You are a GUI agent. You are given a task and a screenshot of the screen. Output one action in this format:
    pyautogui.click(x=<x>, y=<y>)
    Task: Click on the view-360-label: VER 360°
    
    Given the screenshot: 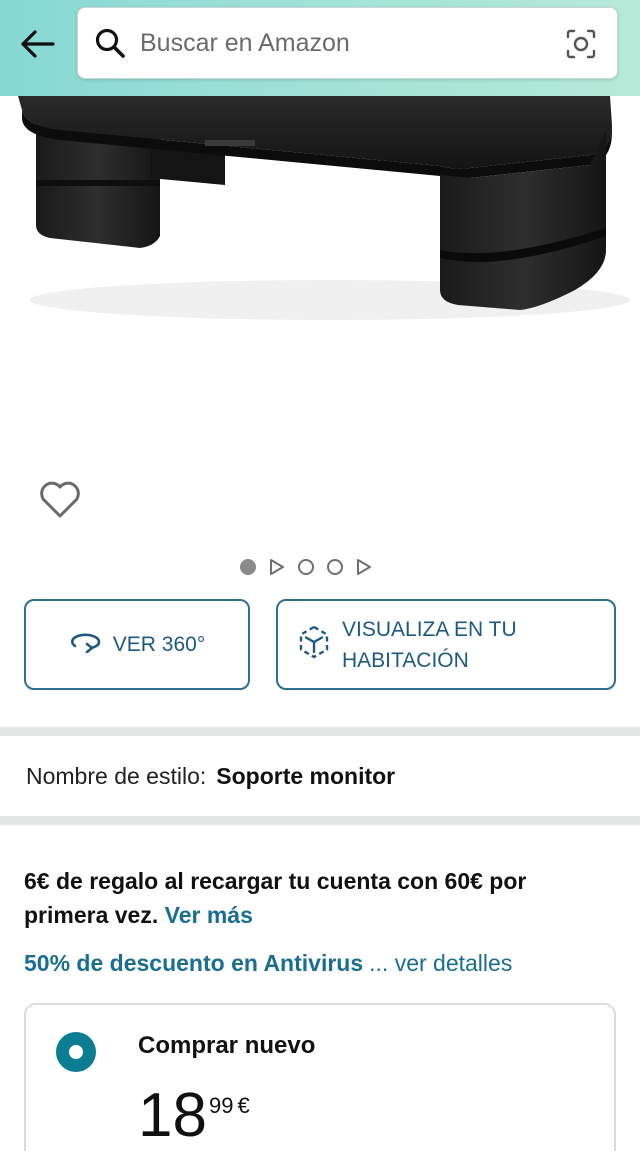 What is the action you would take?
    pyautogui.click(x=159, y=644)
    